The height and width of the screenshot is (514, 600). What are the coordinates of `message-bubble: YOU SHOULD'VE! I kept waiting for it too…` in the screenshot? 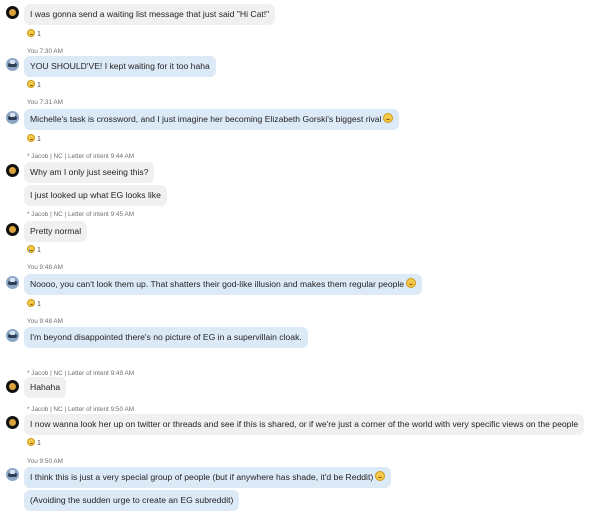 It's located at (120, 66).